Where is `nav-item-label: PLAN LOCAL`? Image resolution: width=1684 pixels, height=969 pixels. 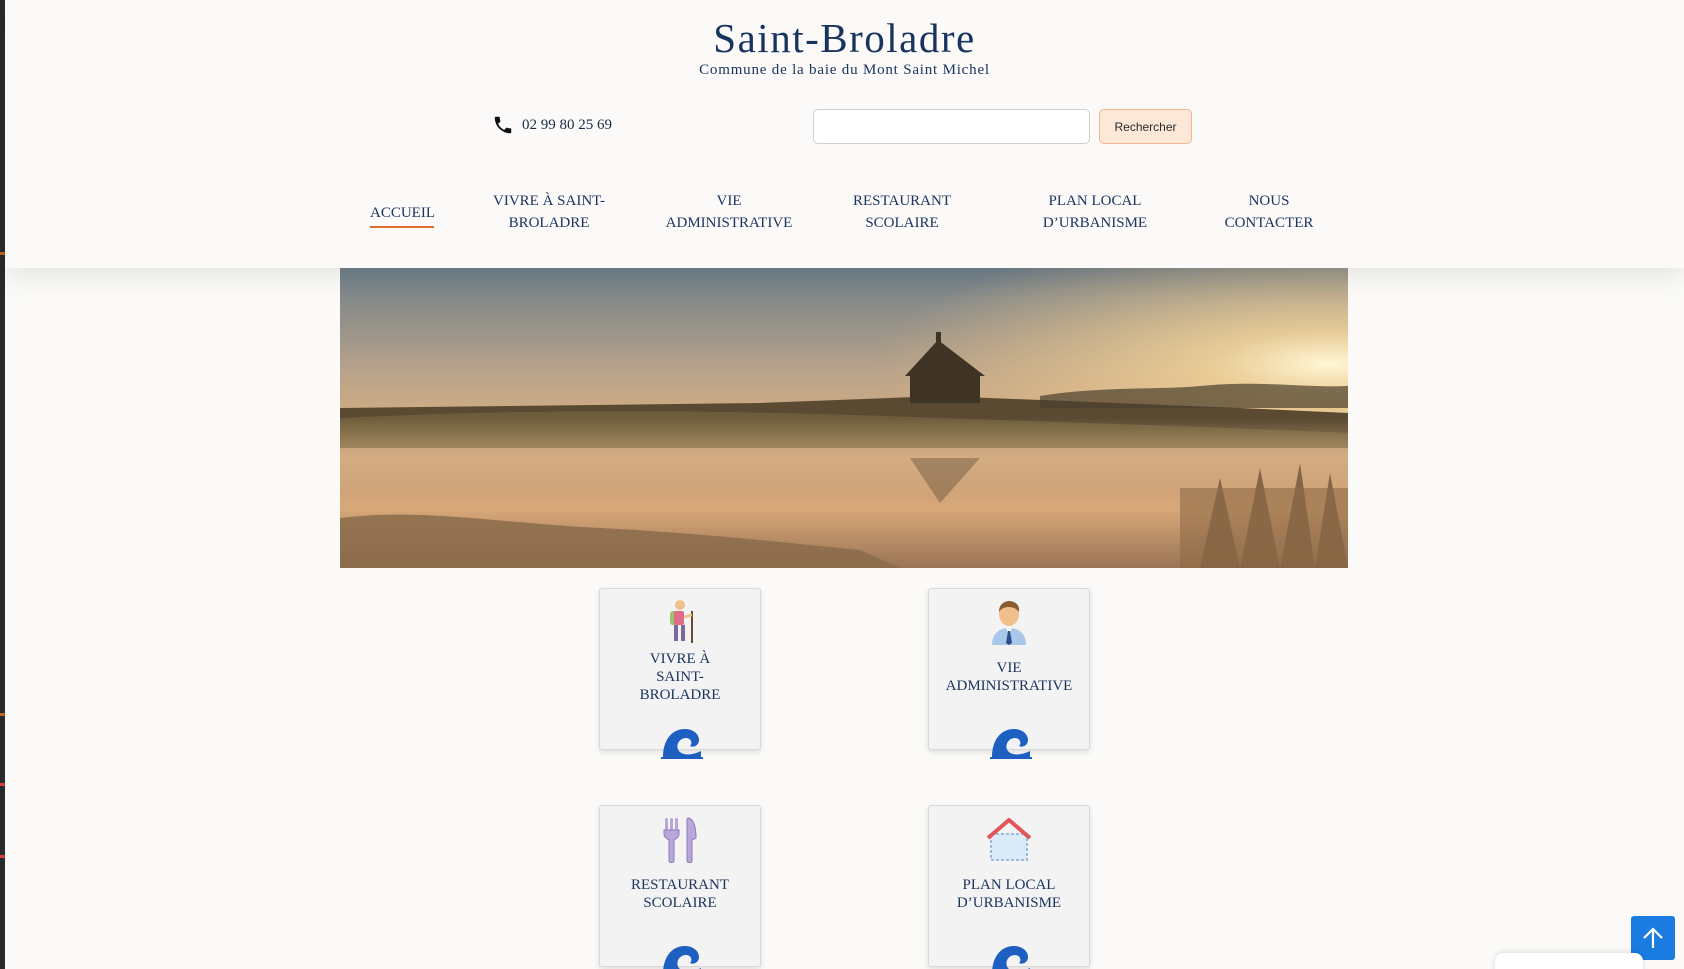
nav-item-label: PLAN LOCAL is located at coordinates (1095, 201).